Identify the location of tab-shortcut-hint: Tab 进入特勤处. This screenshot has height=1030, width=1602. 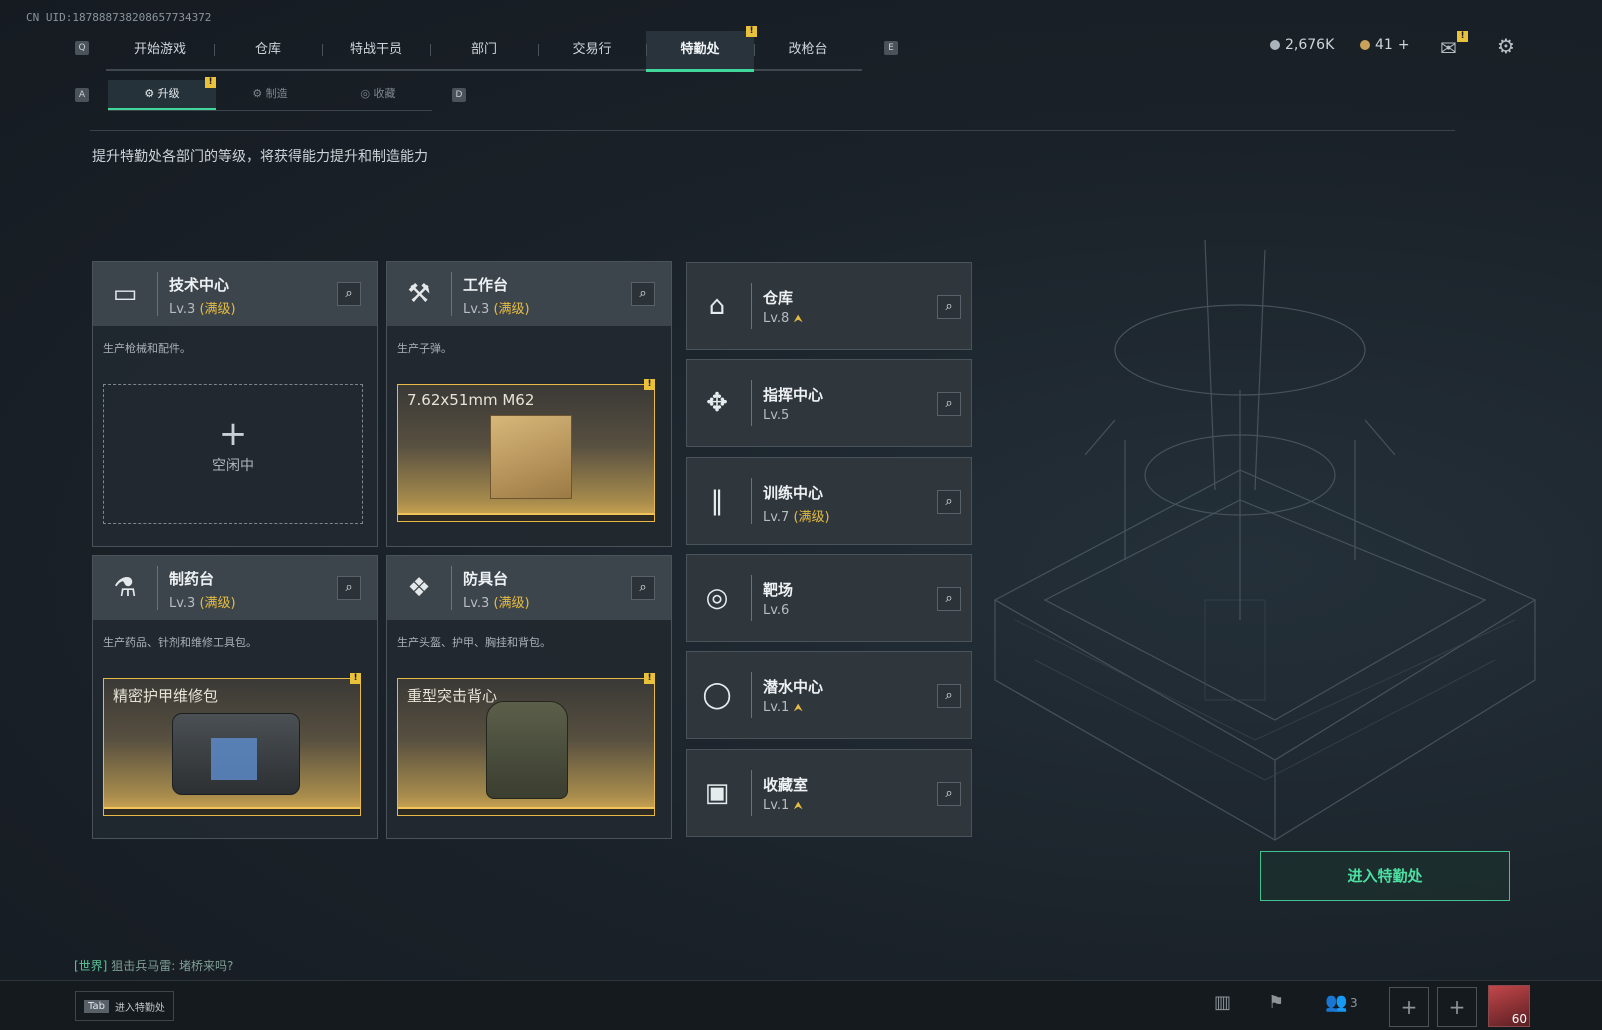
(124, 1006).